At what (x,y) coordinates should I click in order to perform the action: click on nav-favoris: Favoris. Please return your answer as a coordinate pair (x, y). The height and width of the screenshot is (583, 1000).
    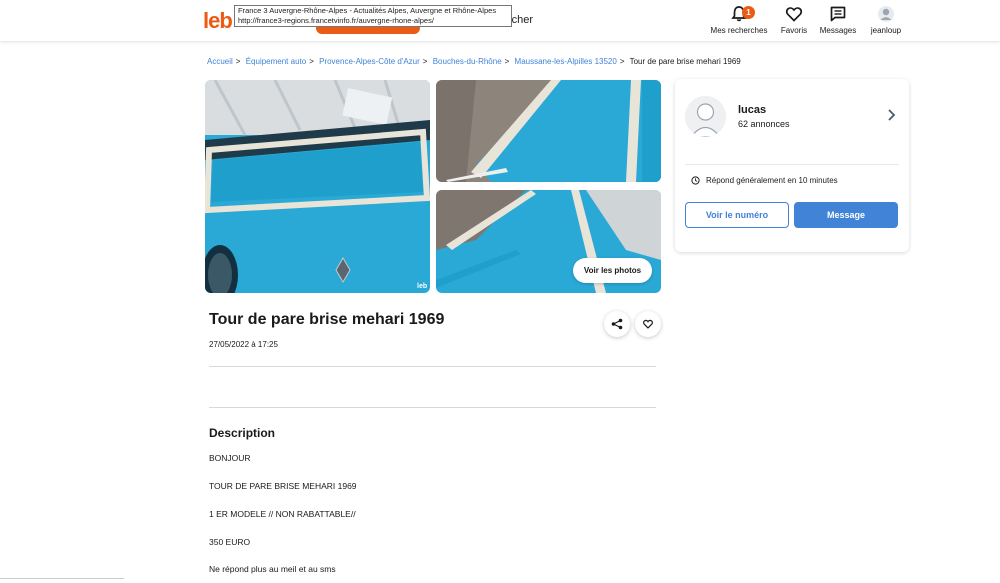
    Looking at the image, I should click on (794, 19).